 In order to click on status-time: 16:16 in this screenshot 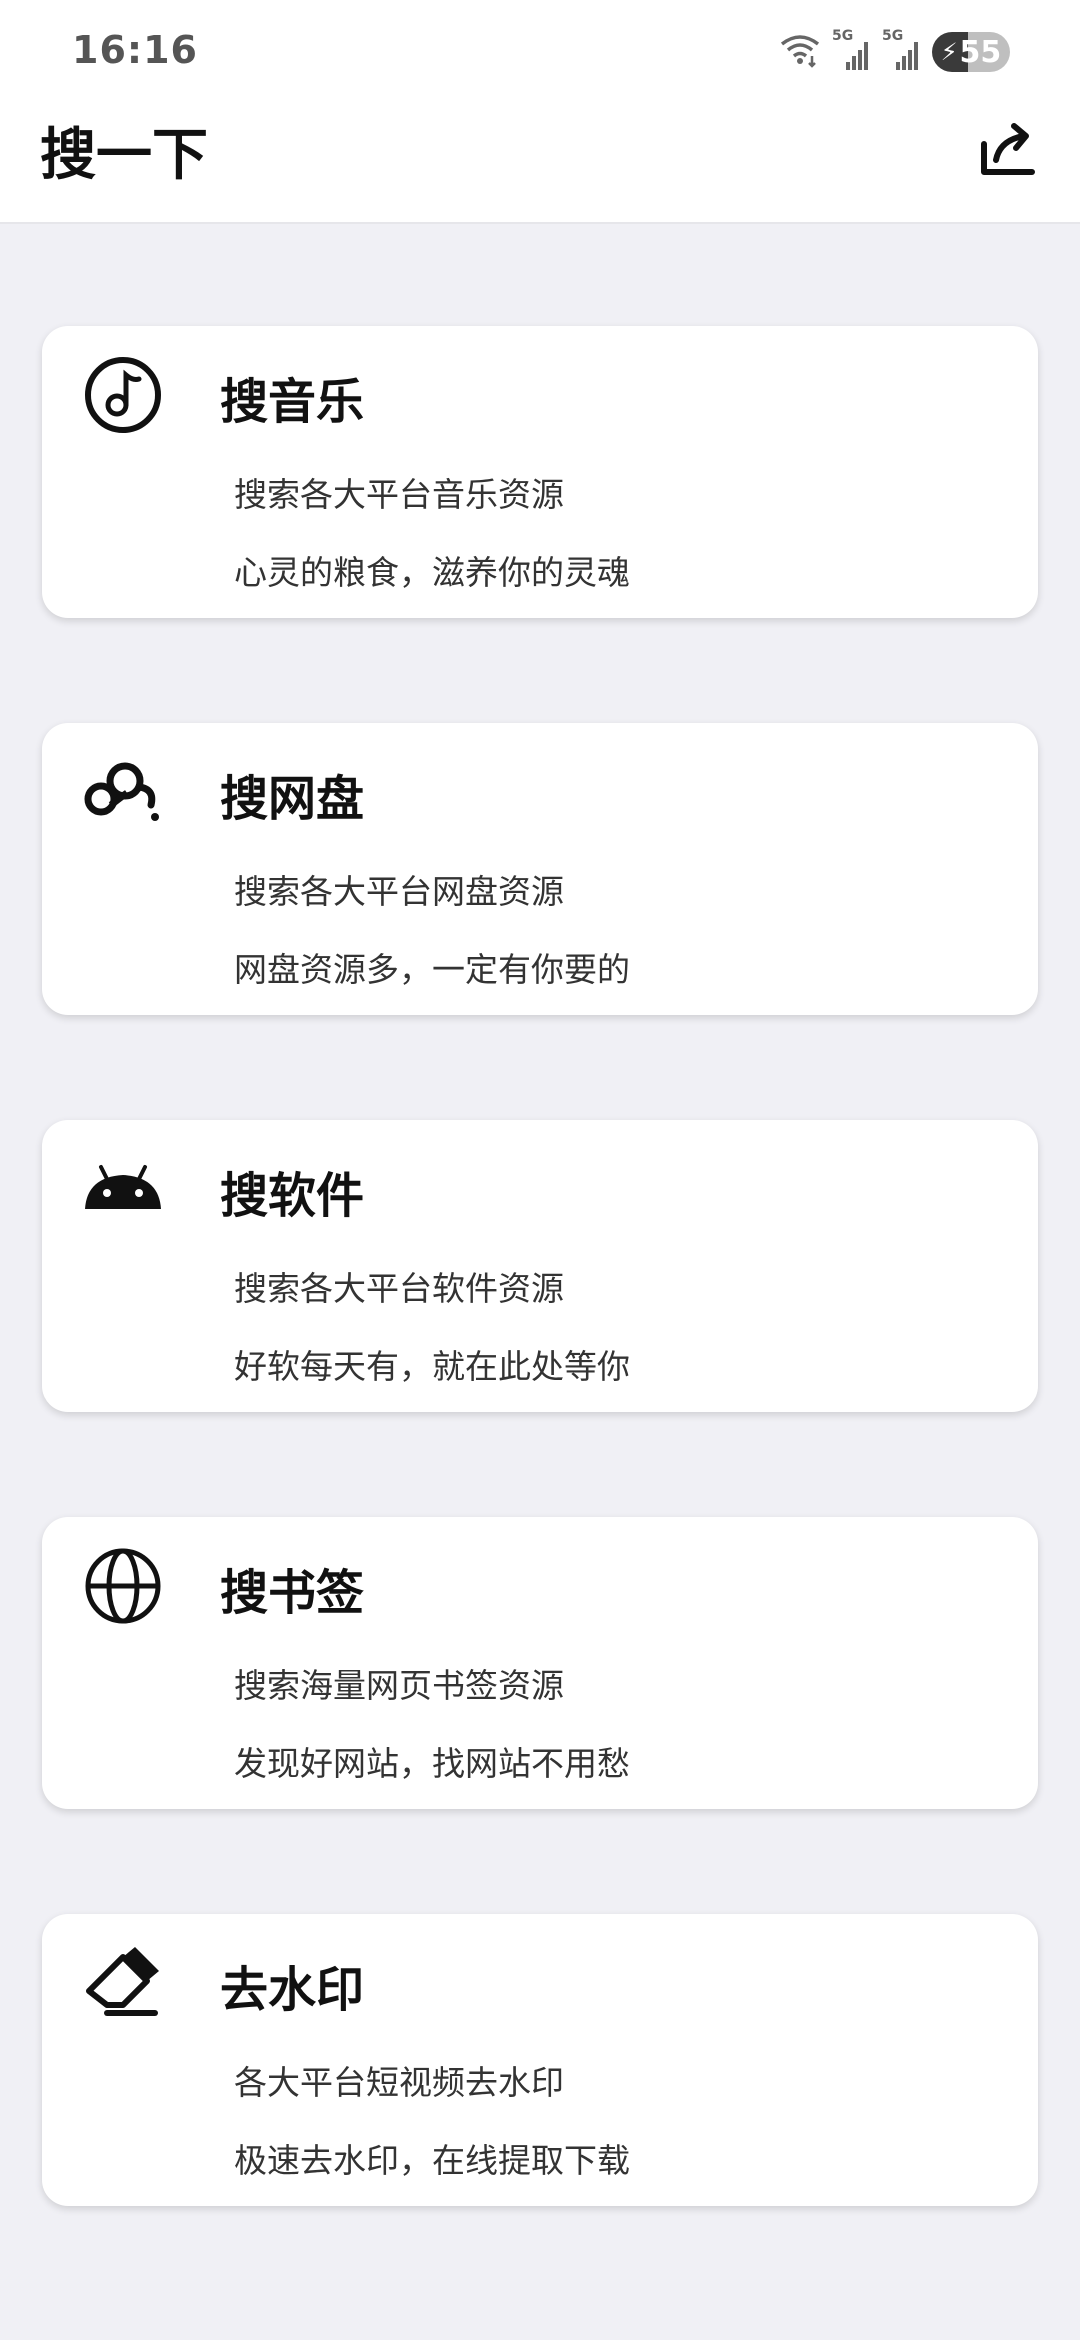, I will do `click(135, 50)`.